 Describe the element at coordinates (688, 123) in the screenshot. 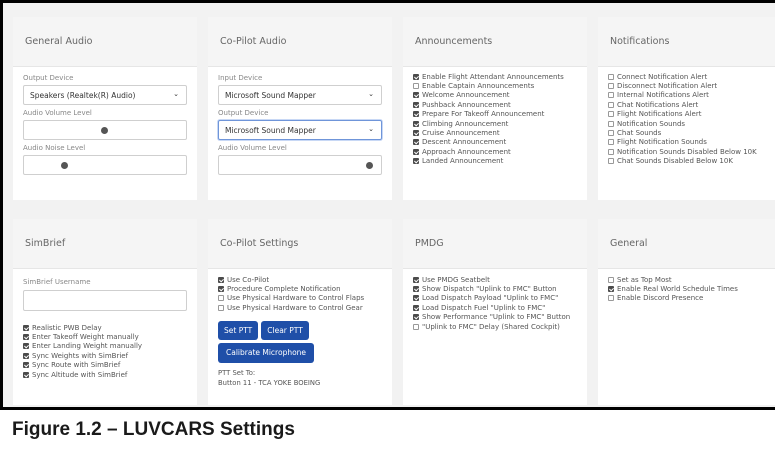

I see `checkbox-item: Notification Sounds` at that location.